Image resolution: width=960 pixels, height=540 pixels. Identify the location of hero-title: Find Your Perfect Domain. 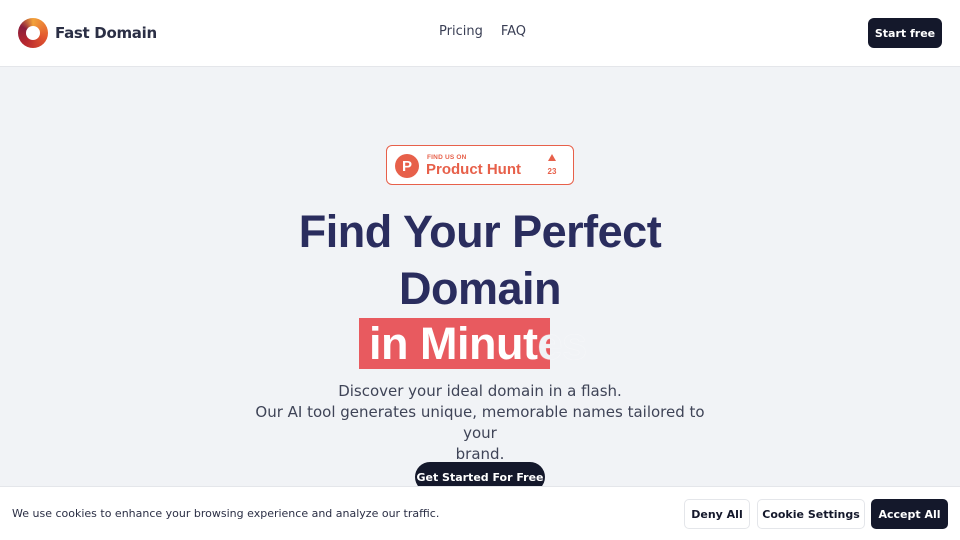
(480, 260).